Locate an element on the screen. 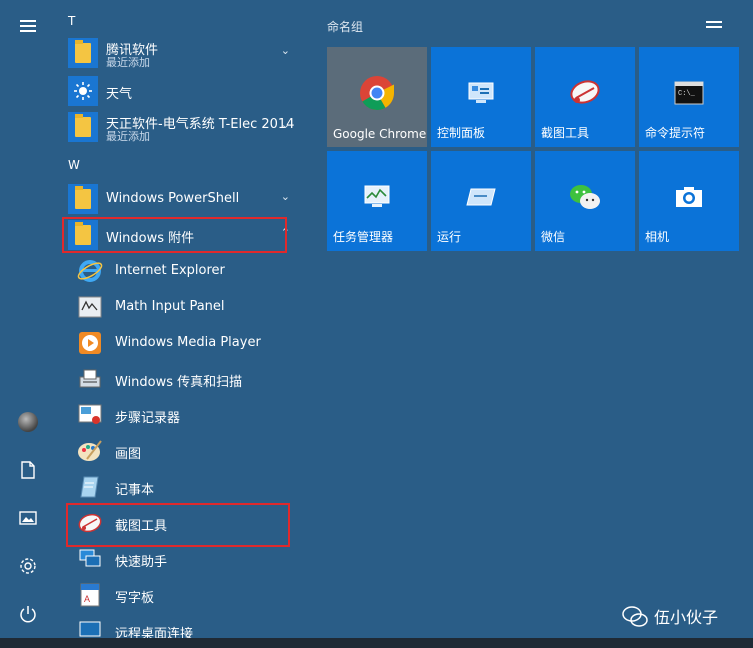 The image size is (753, 648). app-accessories-folder: Windows 附件 ⌃ is located at coordinates (184, 235).